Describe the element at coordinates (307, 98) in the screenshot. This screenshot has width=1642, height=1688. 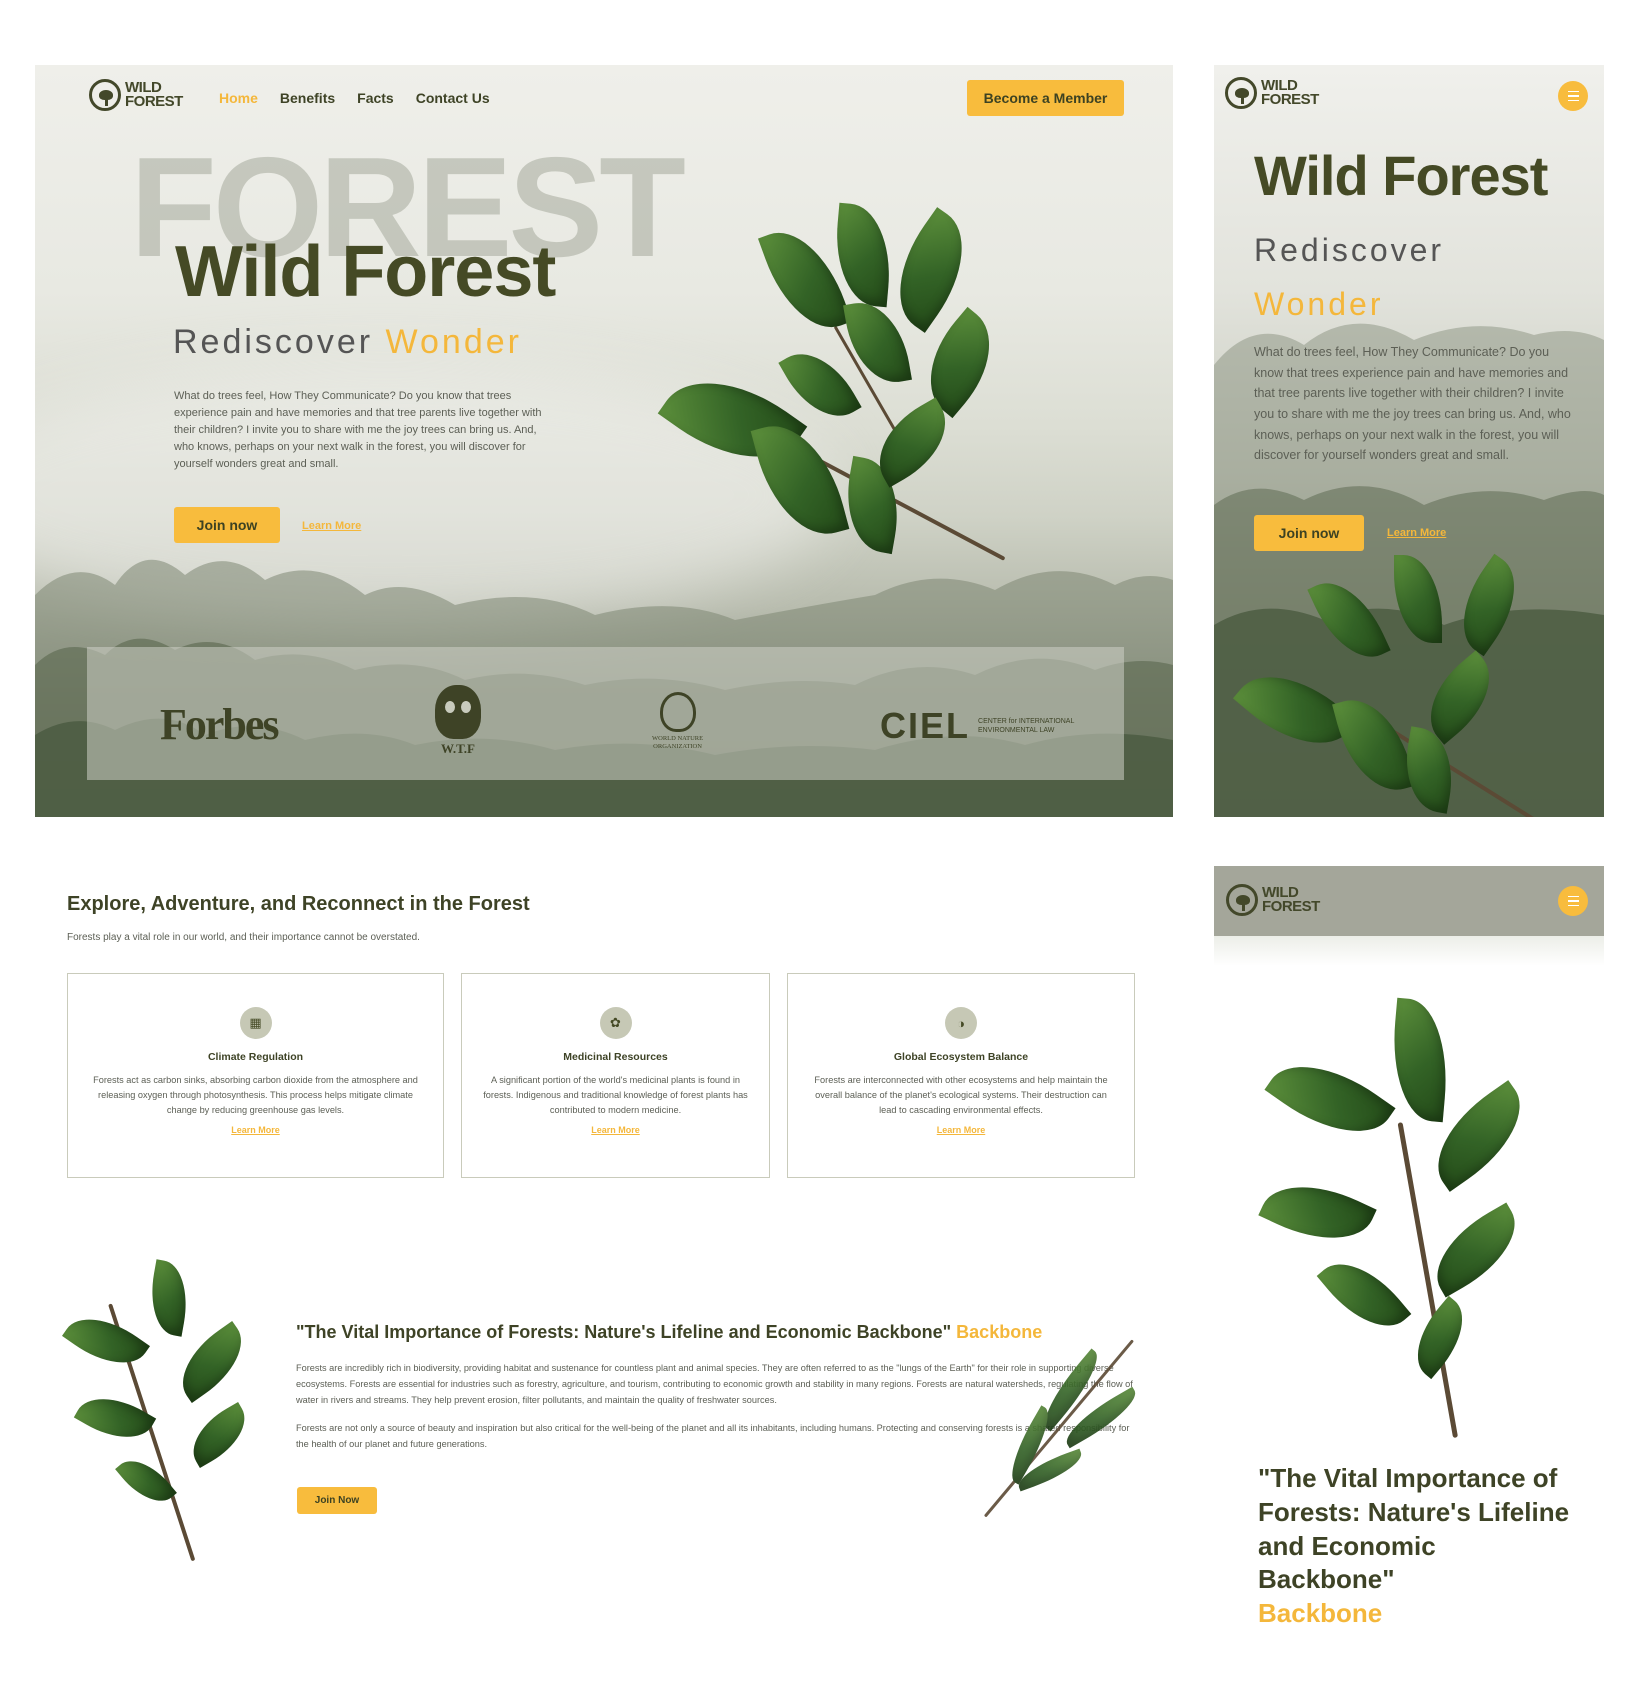
I see `nav-benefits: Benefits` at that location.